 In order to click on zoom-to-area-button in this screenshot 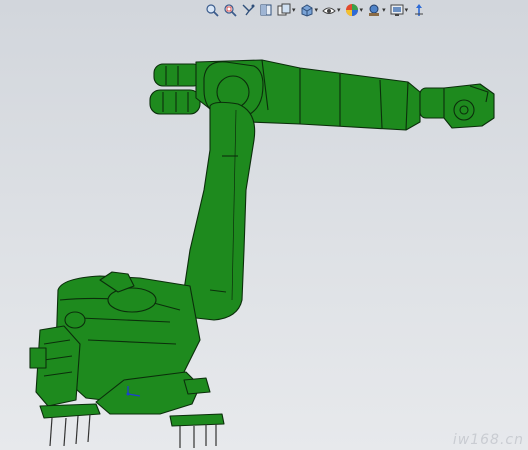, I will do `click(230, 10)`.